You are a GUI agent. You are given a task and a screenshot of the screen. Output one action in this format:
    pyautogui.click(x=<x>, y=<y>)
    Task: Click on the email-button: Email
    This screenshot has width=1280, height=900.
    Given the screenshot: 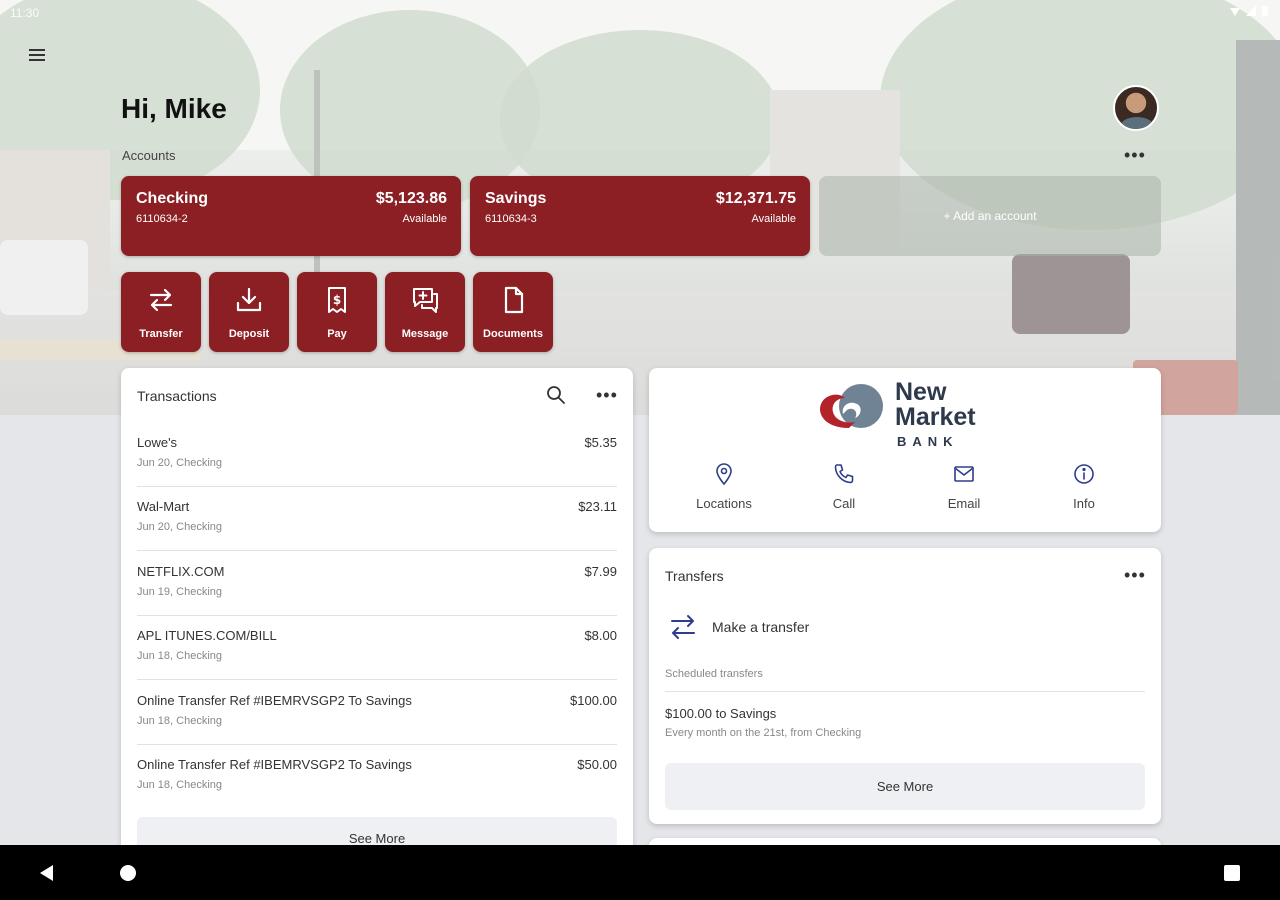 What is the action you would take?
    pyautogui.click(x=964, y=486)
    